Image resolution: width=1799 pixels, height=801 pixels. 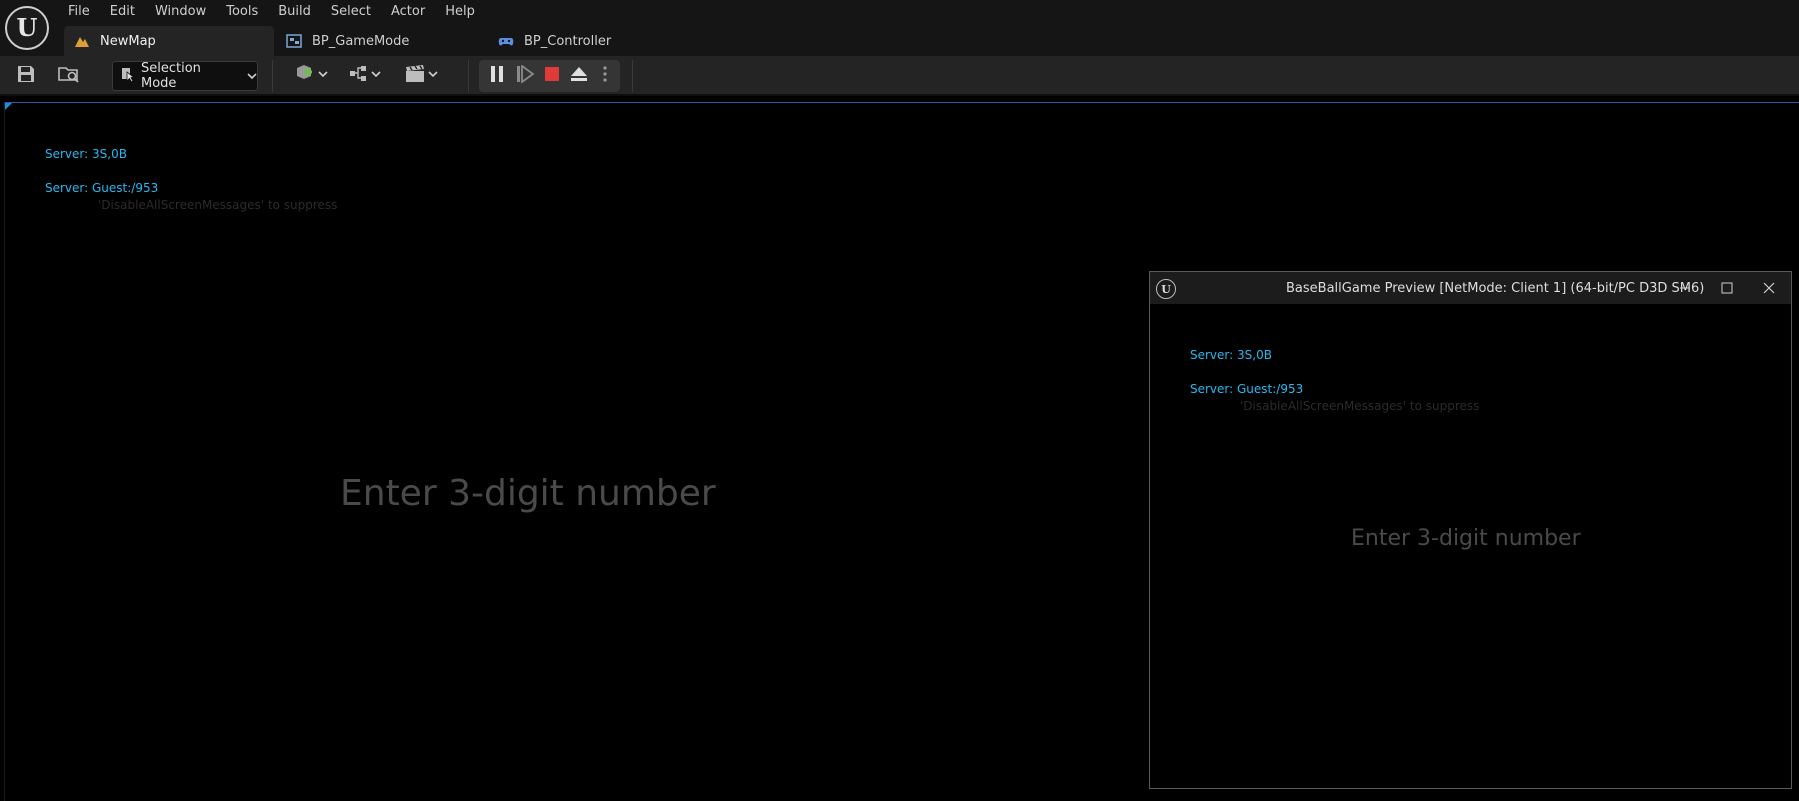 What do you see at coordinates (460, 12) in the screenshot?
I see `menu-help: Help` at bounding box center [460, 12].